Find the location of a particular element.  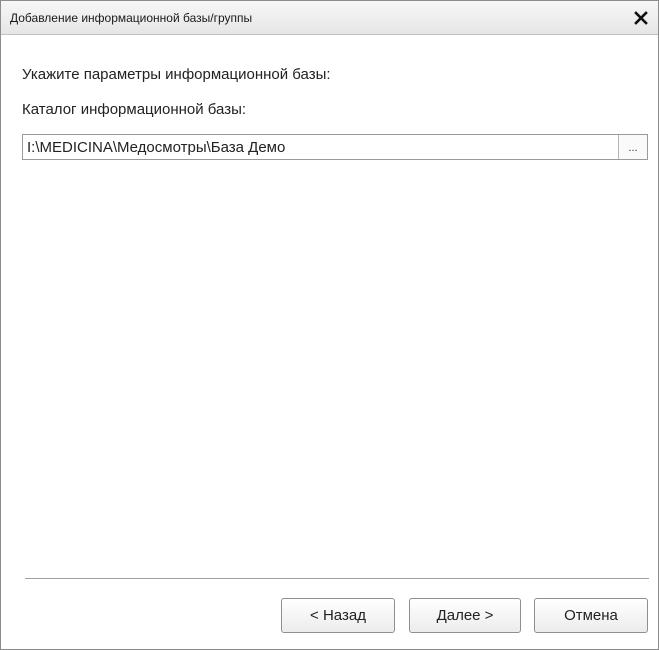

close-icon is located at coordinates (641, 18).